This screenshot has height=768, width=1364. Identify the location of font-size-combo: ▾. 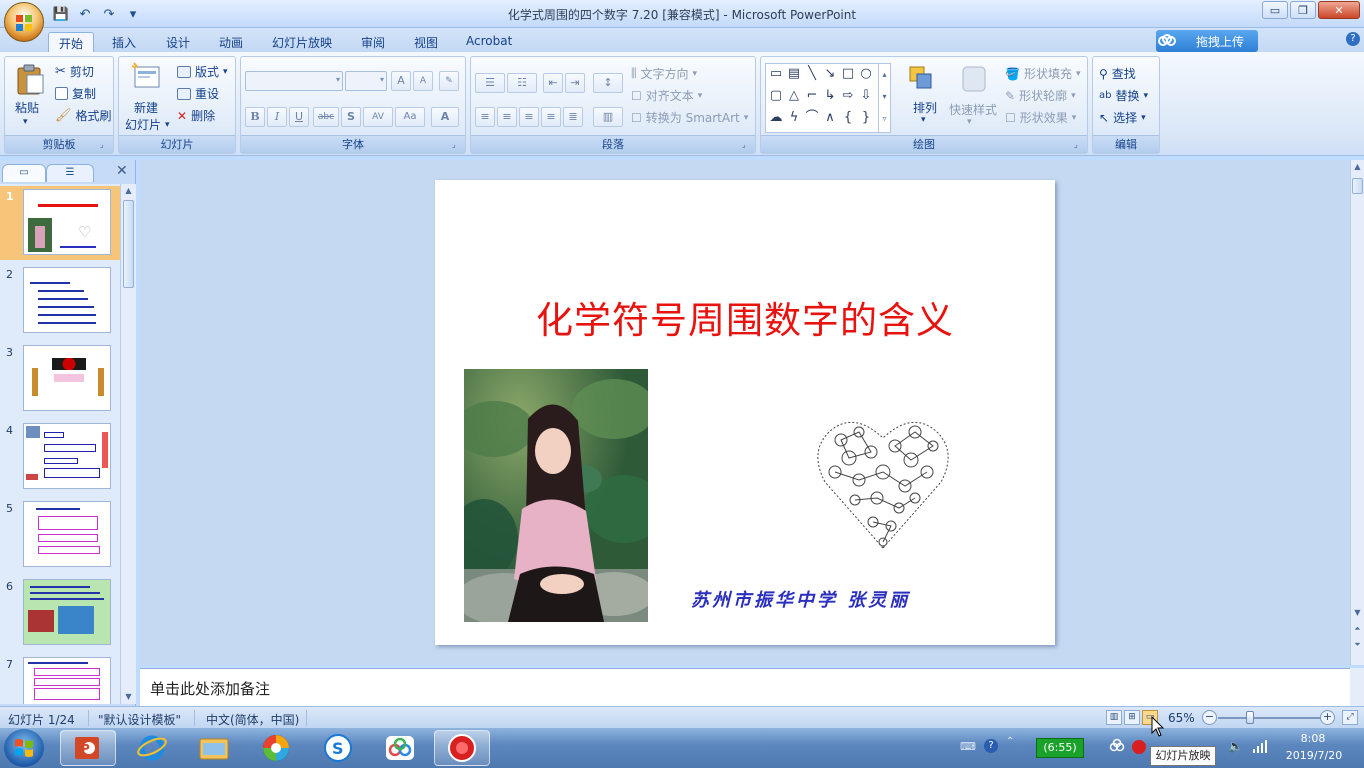
(366, 81).